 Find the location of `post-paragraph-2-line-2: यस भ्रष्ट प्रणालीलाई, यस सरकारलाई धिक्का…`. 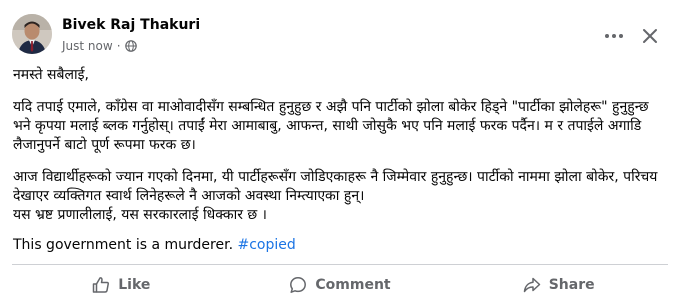

post-paragraph-2-line-2: यस भ्रष्ट प्रणालीलाई, यस सरकारलाई धिक्का… is located at coordinates (140, 215).